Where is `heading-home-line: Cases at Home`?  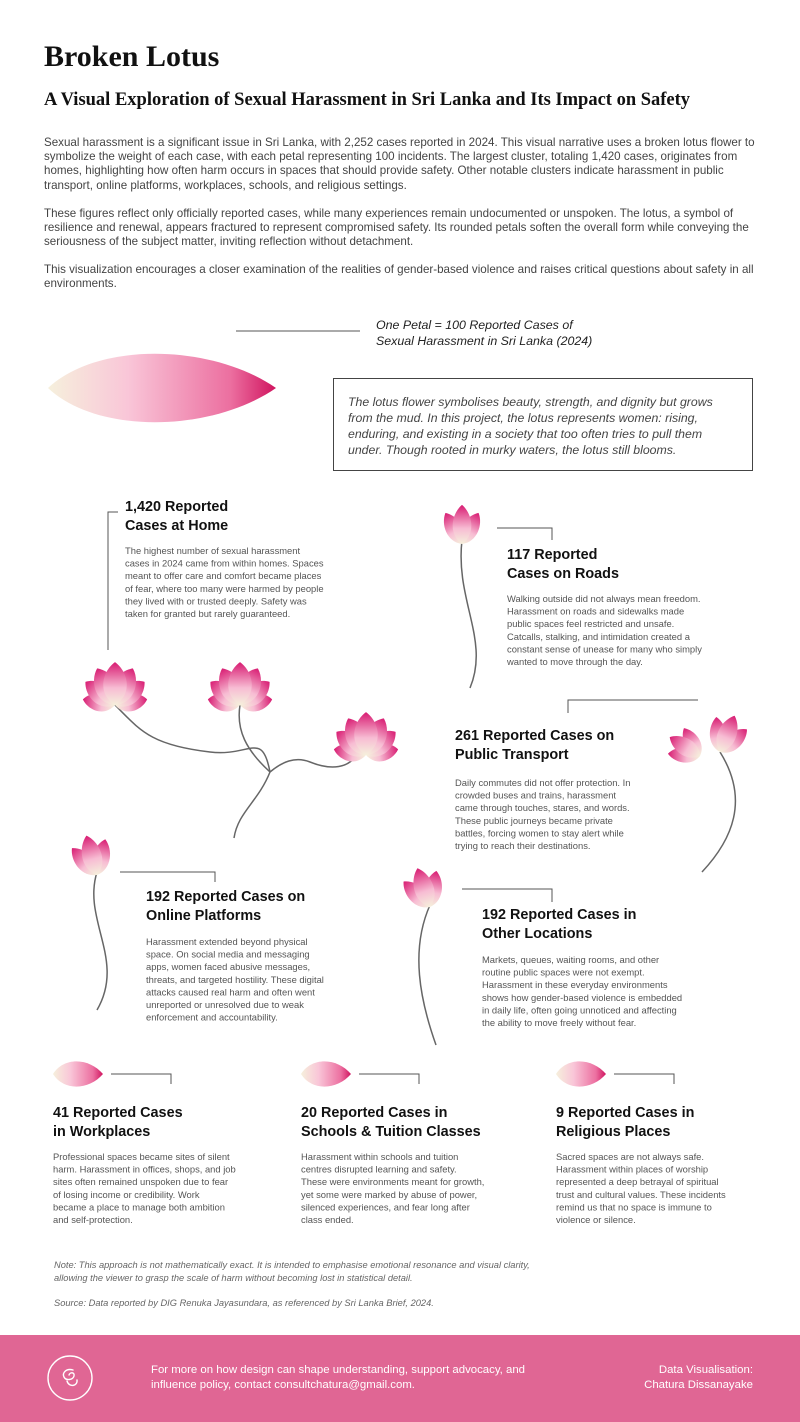 heading-home-line: Cases at Home is located at coordinates (176, 526).